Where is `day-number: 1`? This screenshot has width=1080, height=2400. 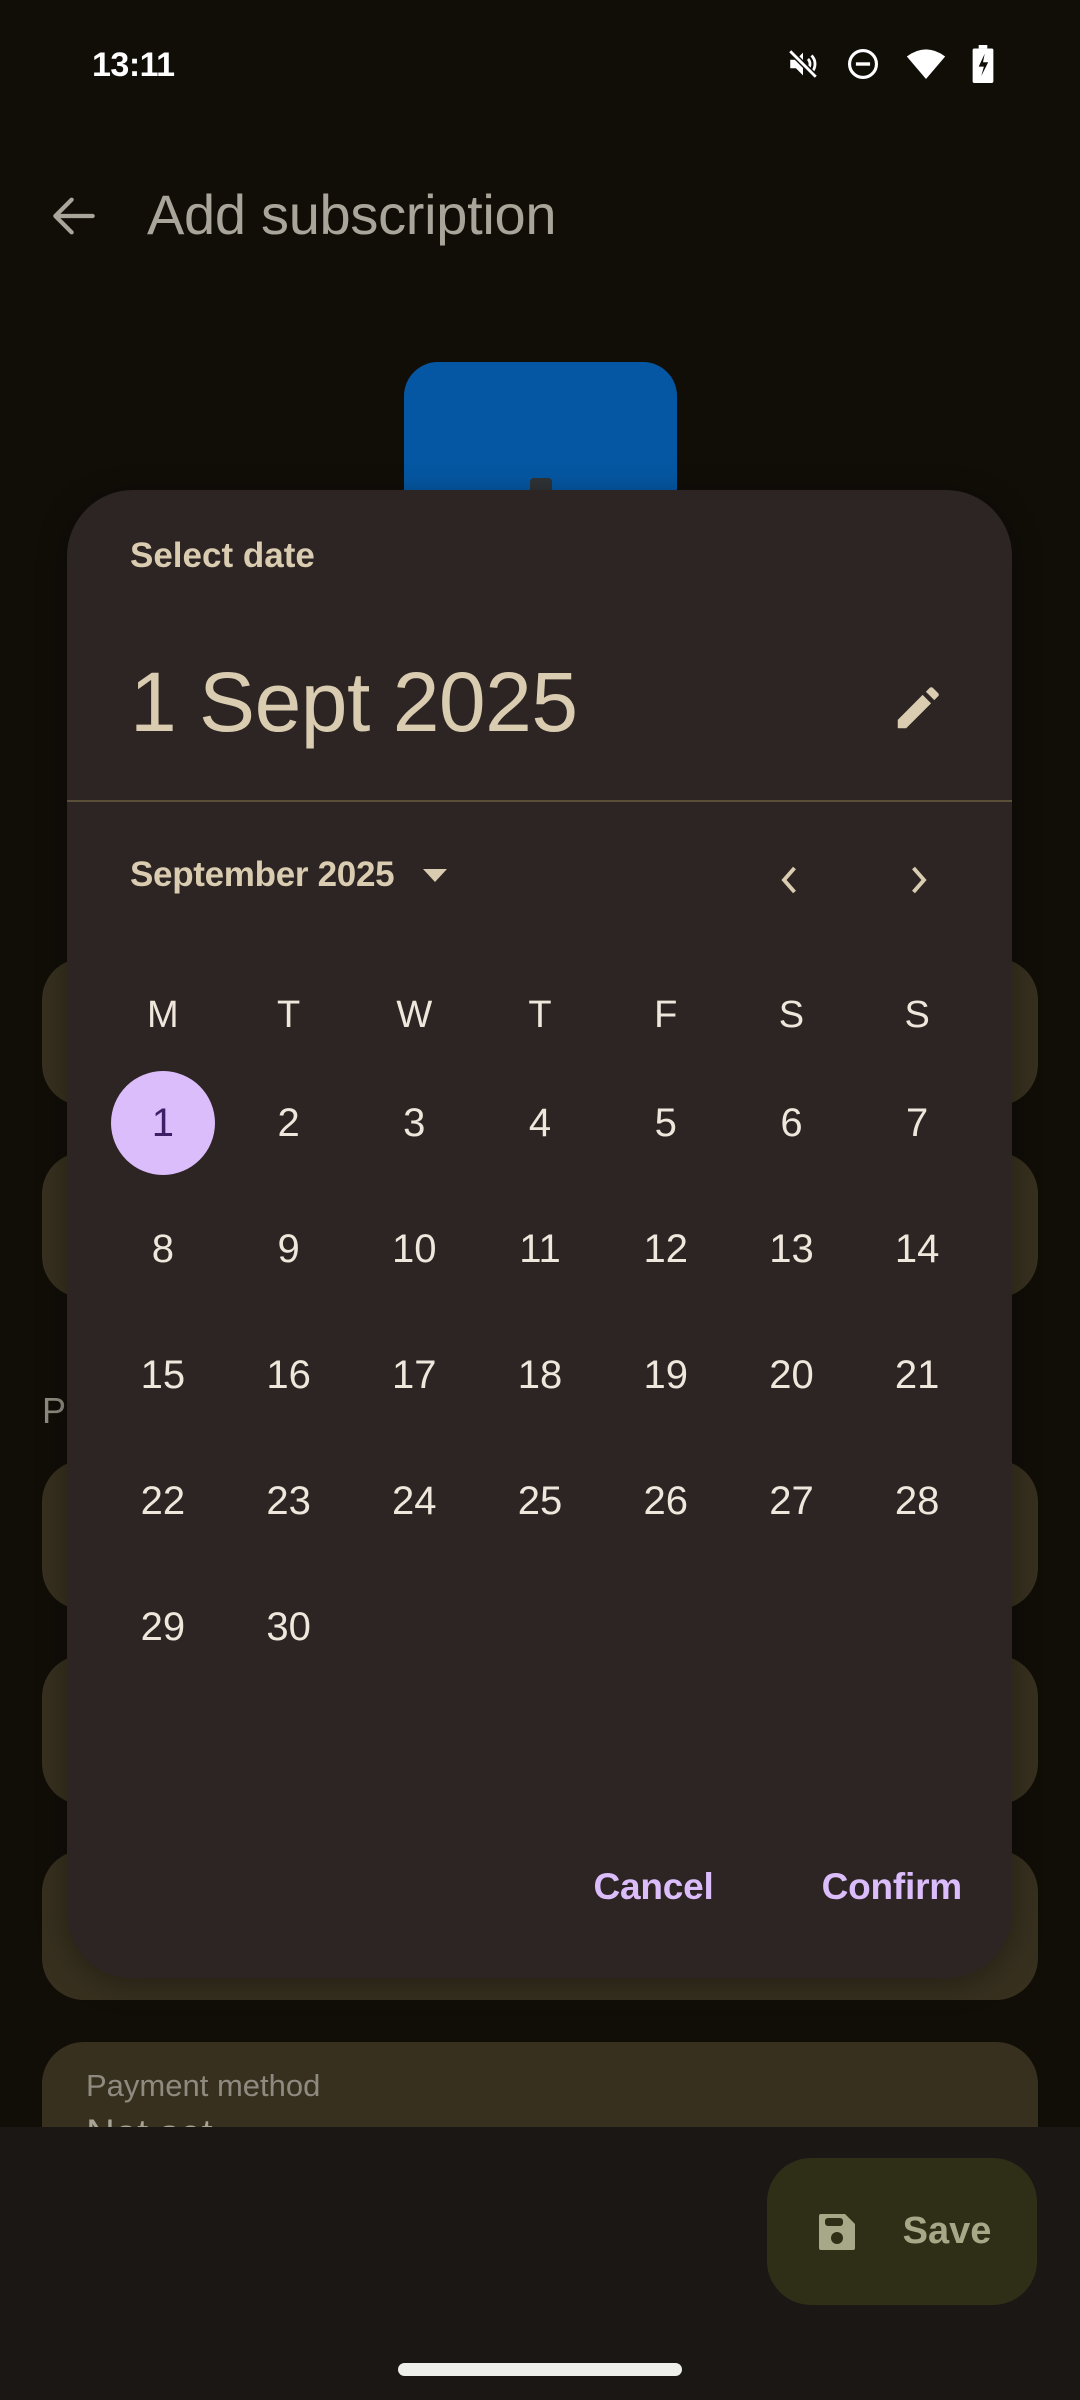 day-number: 1 is located at coordinates (162, 1123).